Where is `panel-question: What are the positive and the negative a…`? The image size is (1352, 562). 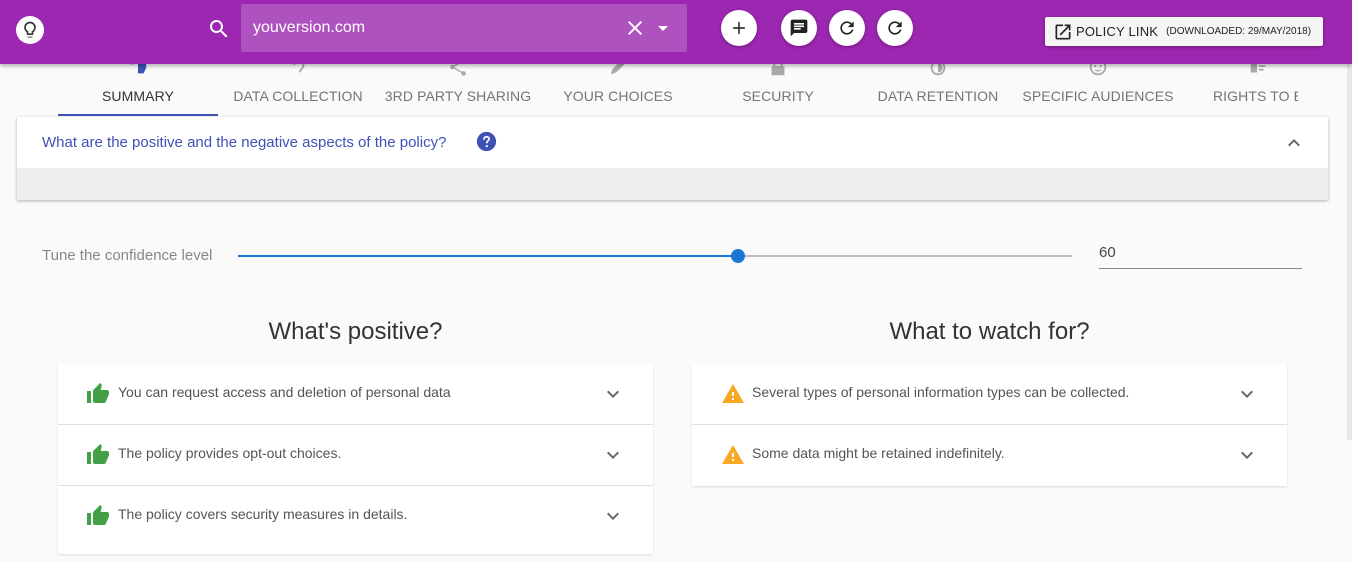
panel-question: What are the positive and the negative a… is located at coordinates (244, 142).